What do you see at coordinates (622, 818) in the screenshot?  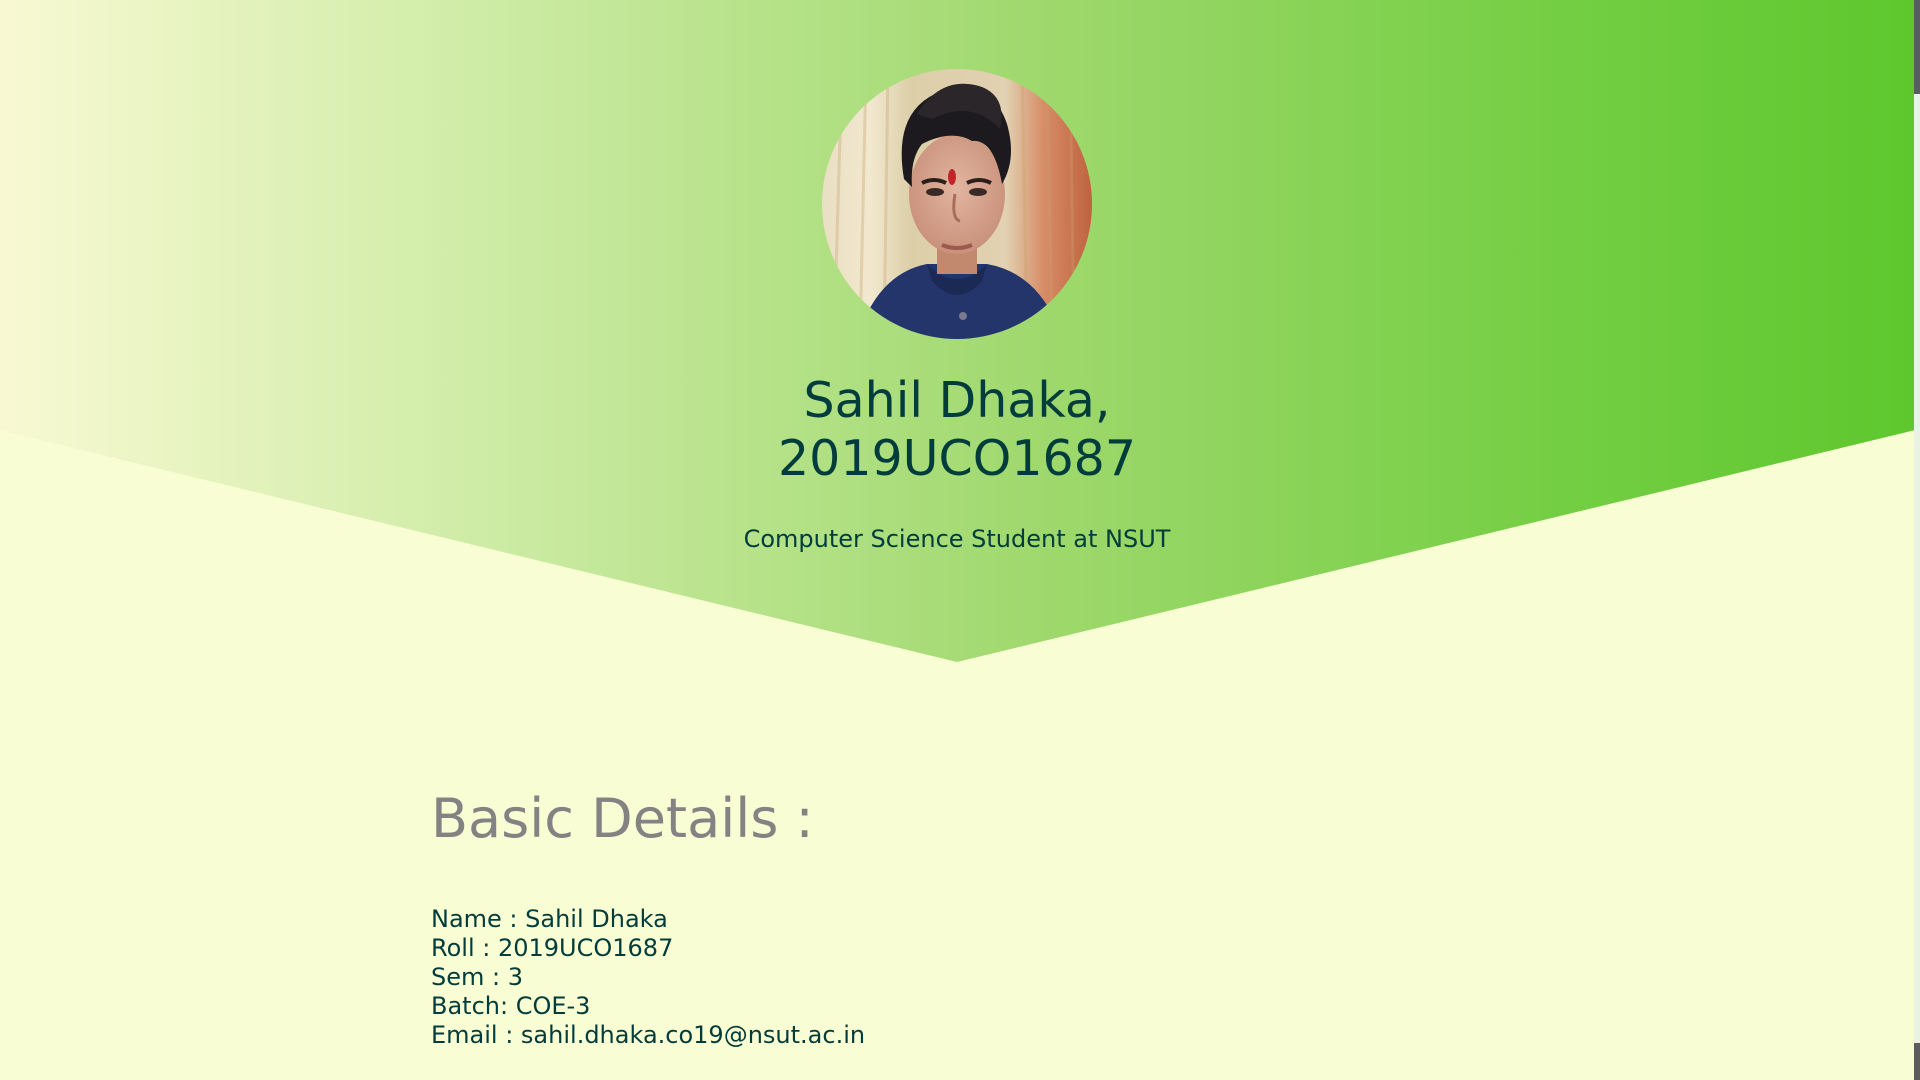 I see `basic-details-heading: Basic Details :` at bounding box center [622, 818].